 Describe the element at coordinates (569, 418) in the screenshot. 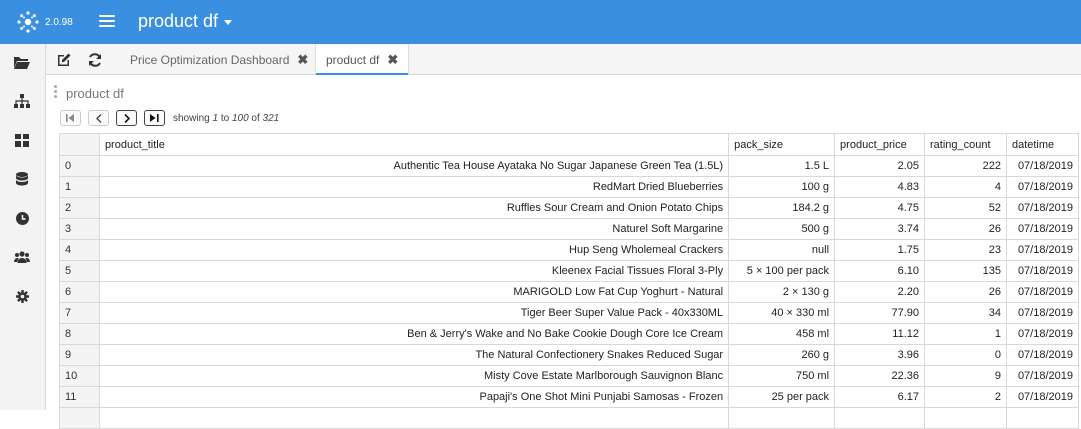

I see `table-row` at that location.